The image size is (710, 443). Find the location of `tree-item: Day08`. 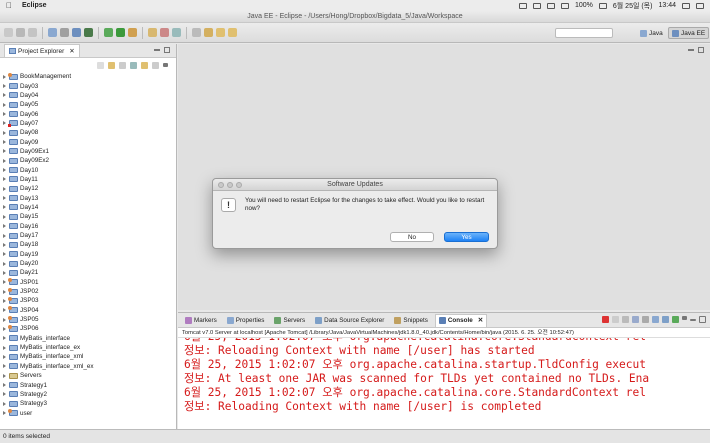

tree-item: Day08 is located at coordinates (88, 132).